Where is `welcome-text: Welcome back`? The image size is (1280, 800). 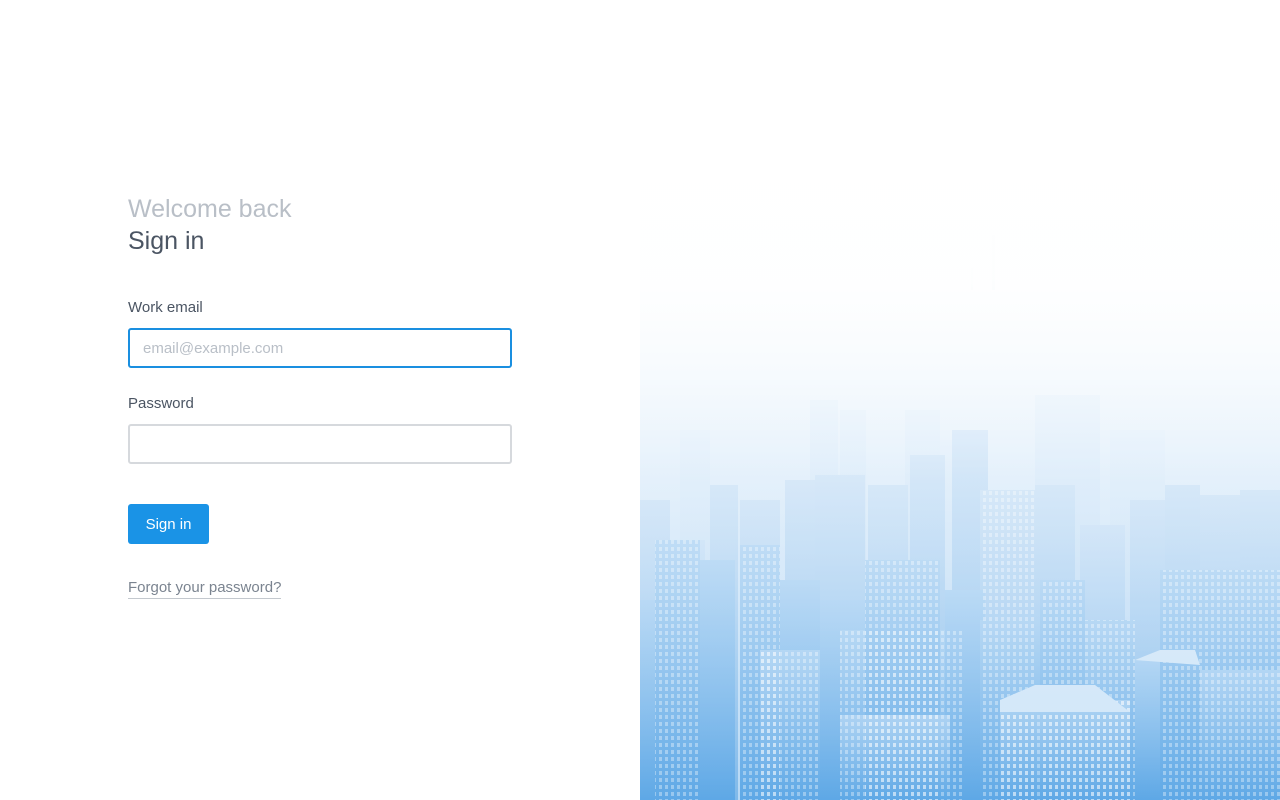
welcome-text: Welcome back is located at coordinates (210, 209).